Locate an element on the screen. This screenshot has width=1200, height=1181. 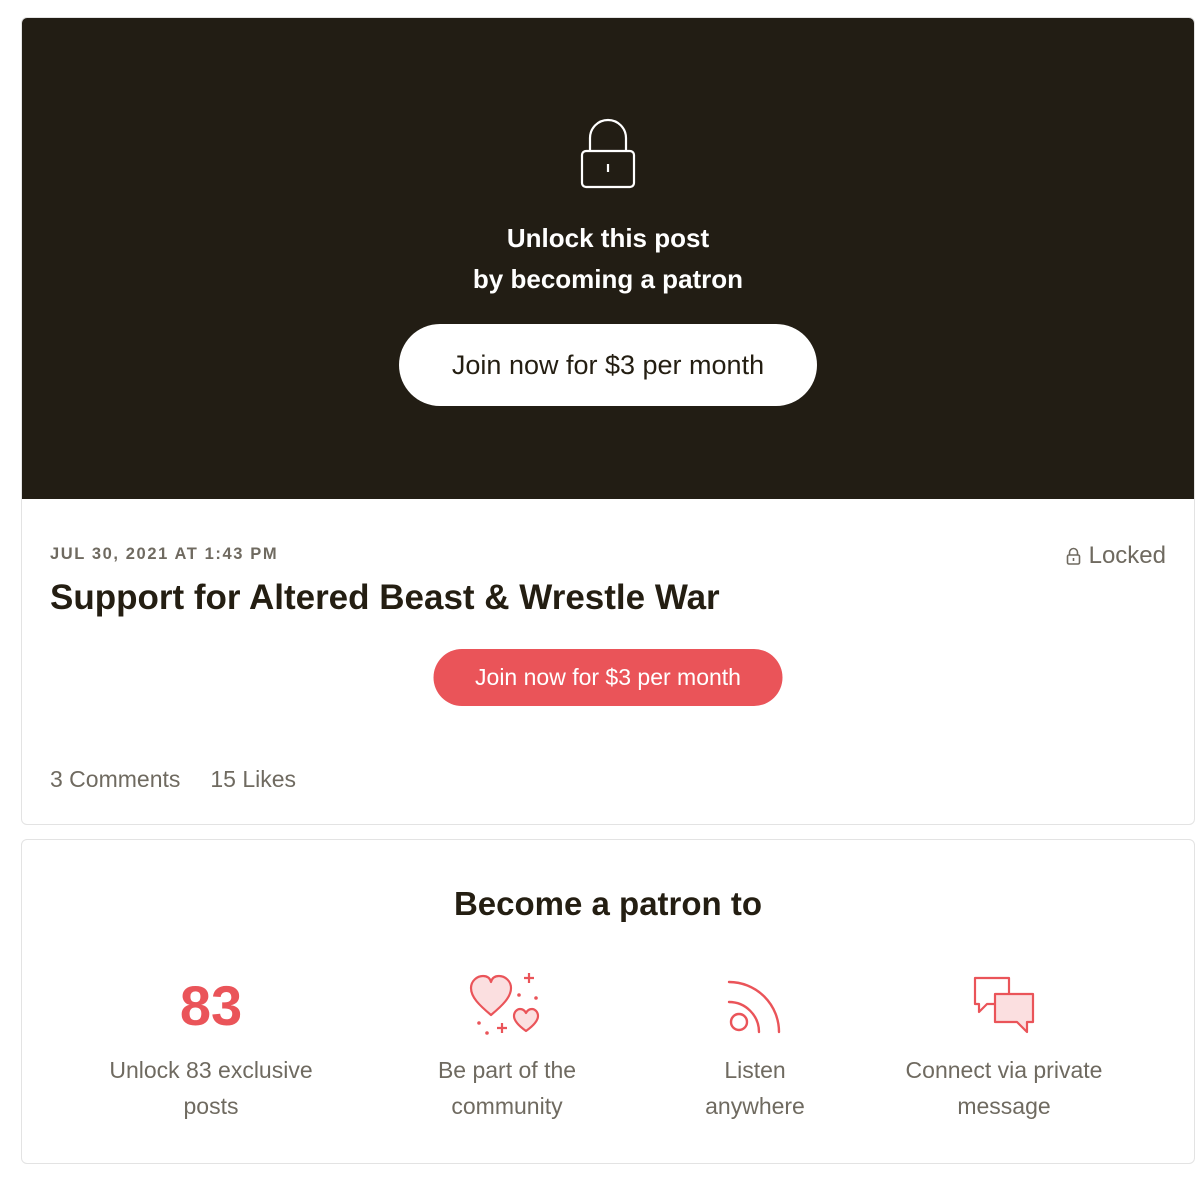
post-date: JUL 30, 2021 AT 1:43 PM is located at coordinates (164, 554).